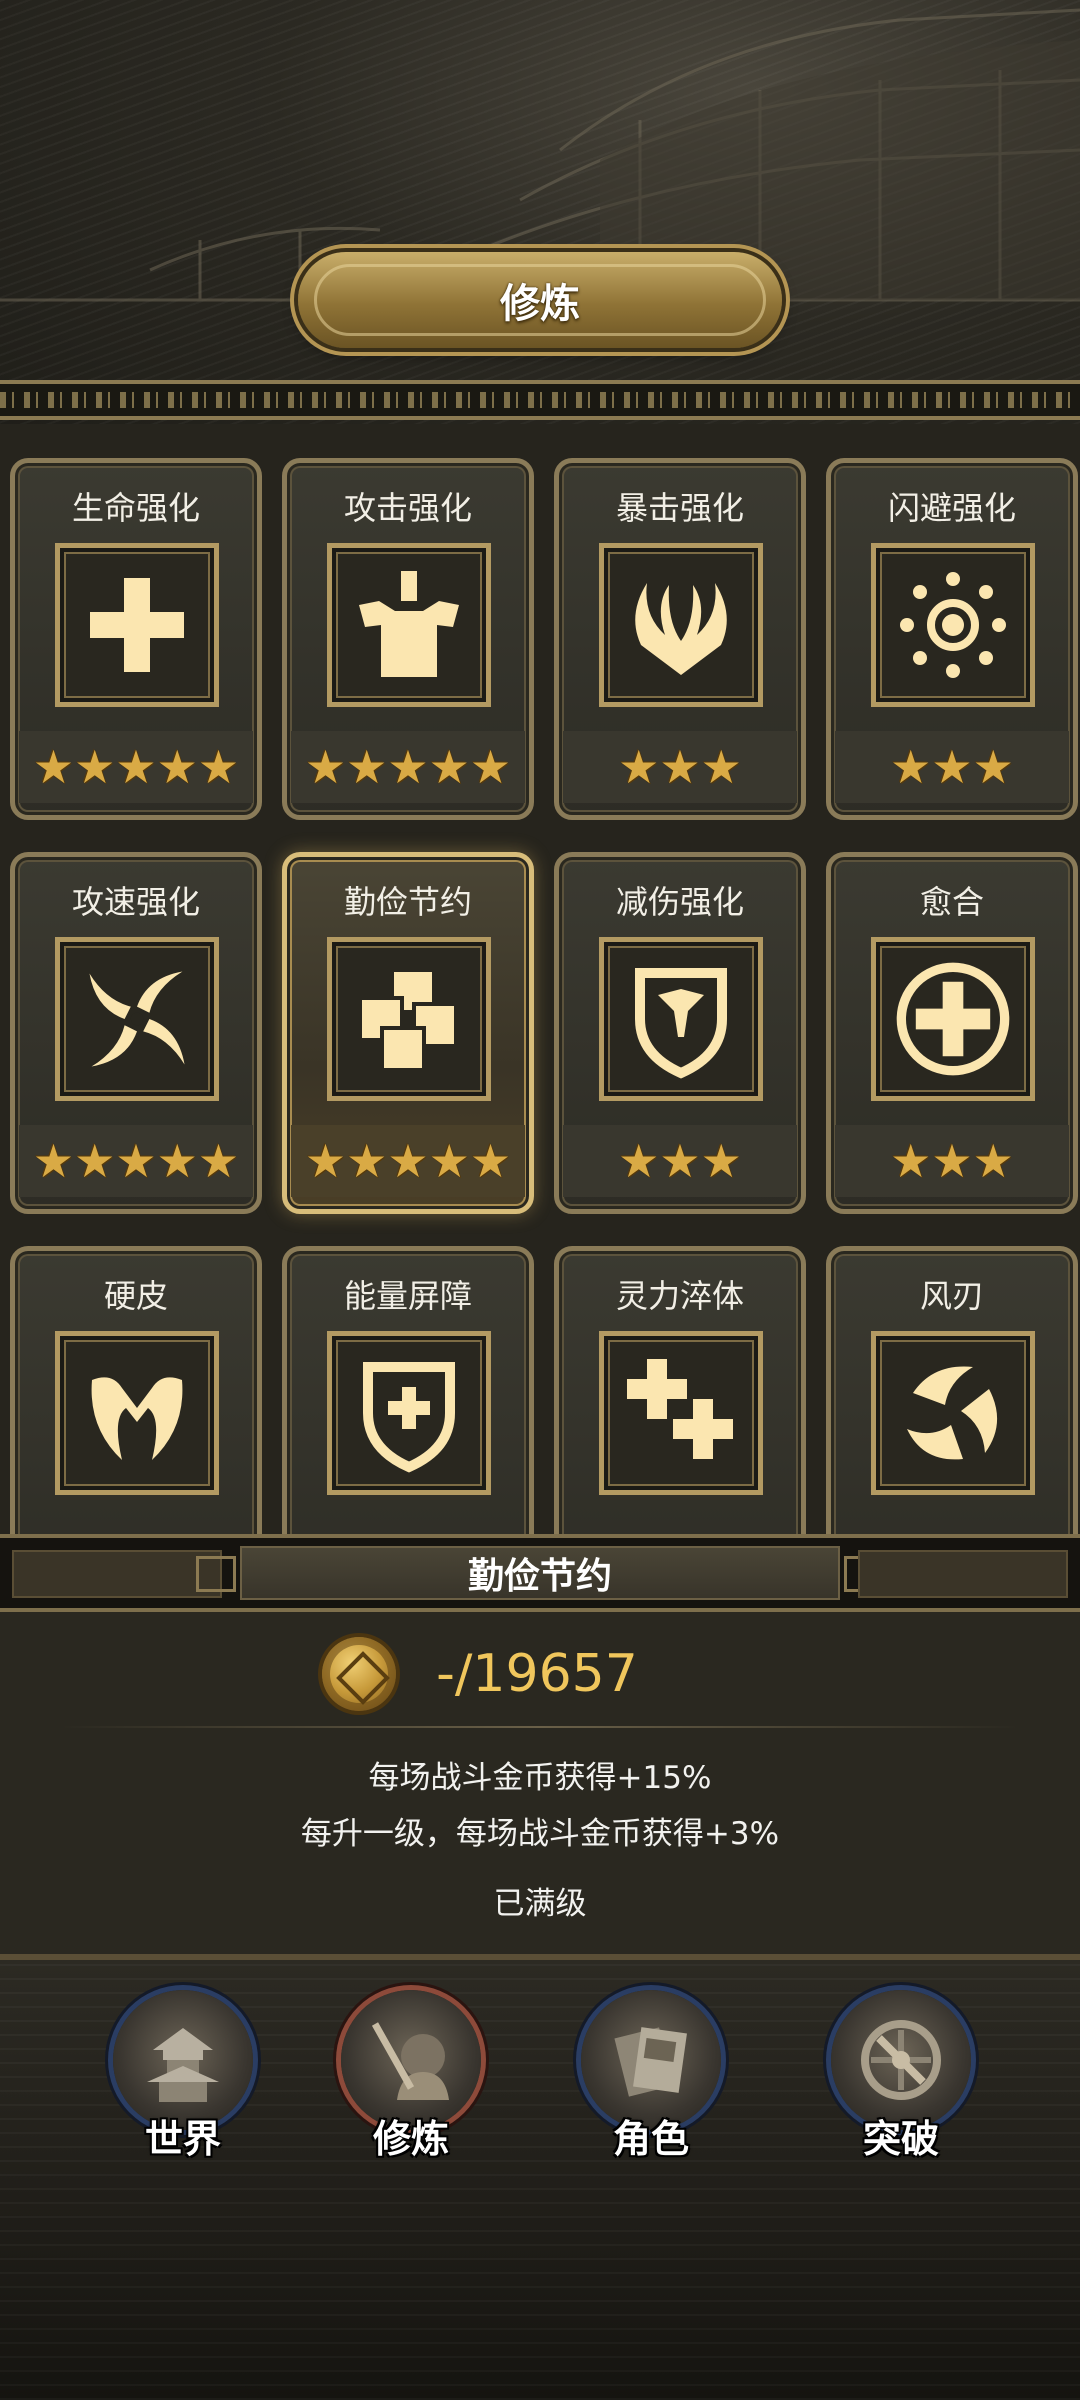  I want to click on effect-description: 每场战斗金币获得+15%, so click(540, 1778).